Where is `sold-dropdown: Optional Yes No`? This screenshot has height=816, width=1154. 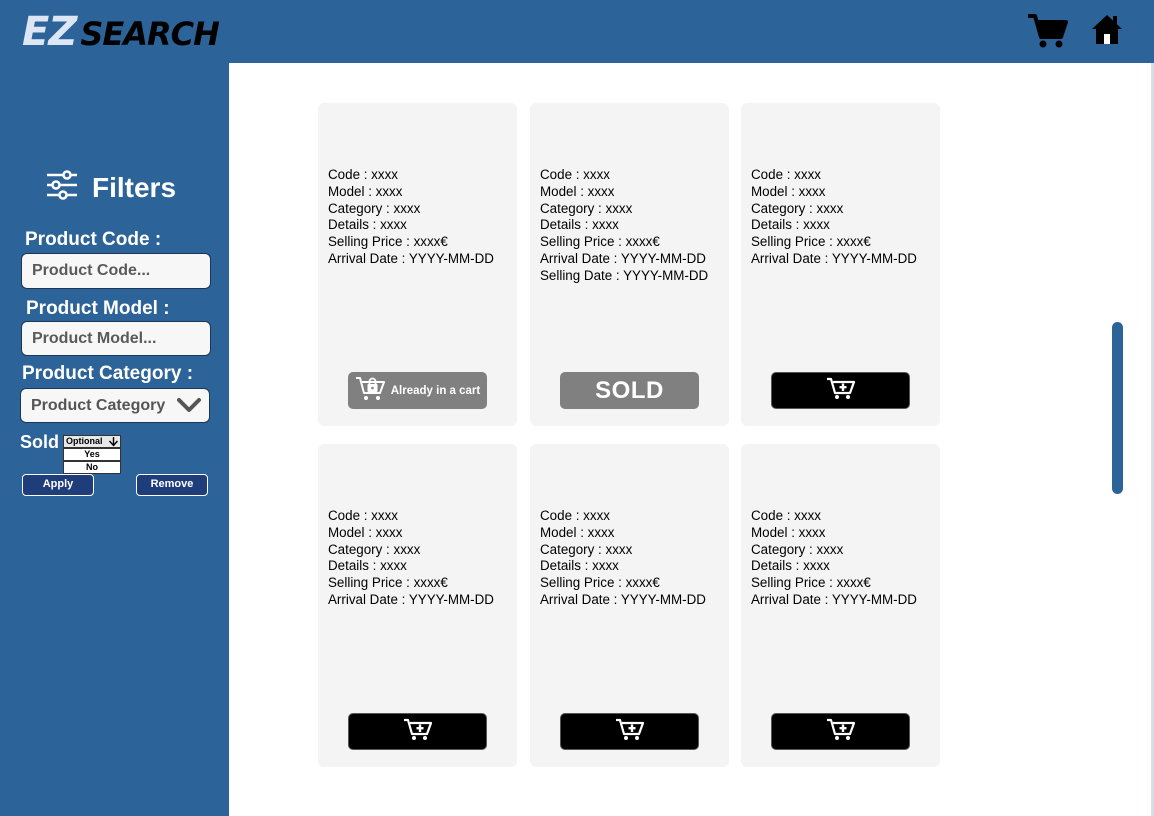 sold-dropdown: Optional Yes No is located at coordinates (92, 454).